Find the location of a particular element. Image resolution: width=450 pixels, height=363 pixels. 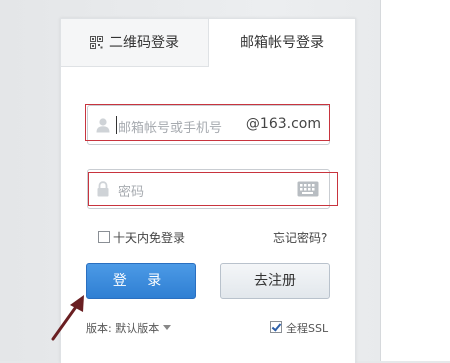

register-button: 去注册 is located at coordinates (275, 281).